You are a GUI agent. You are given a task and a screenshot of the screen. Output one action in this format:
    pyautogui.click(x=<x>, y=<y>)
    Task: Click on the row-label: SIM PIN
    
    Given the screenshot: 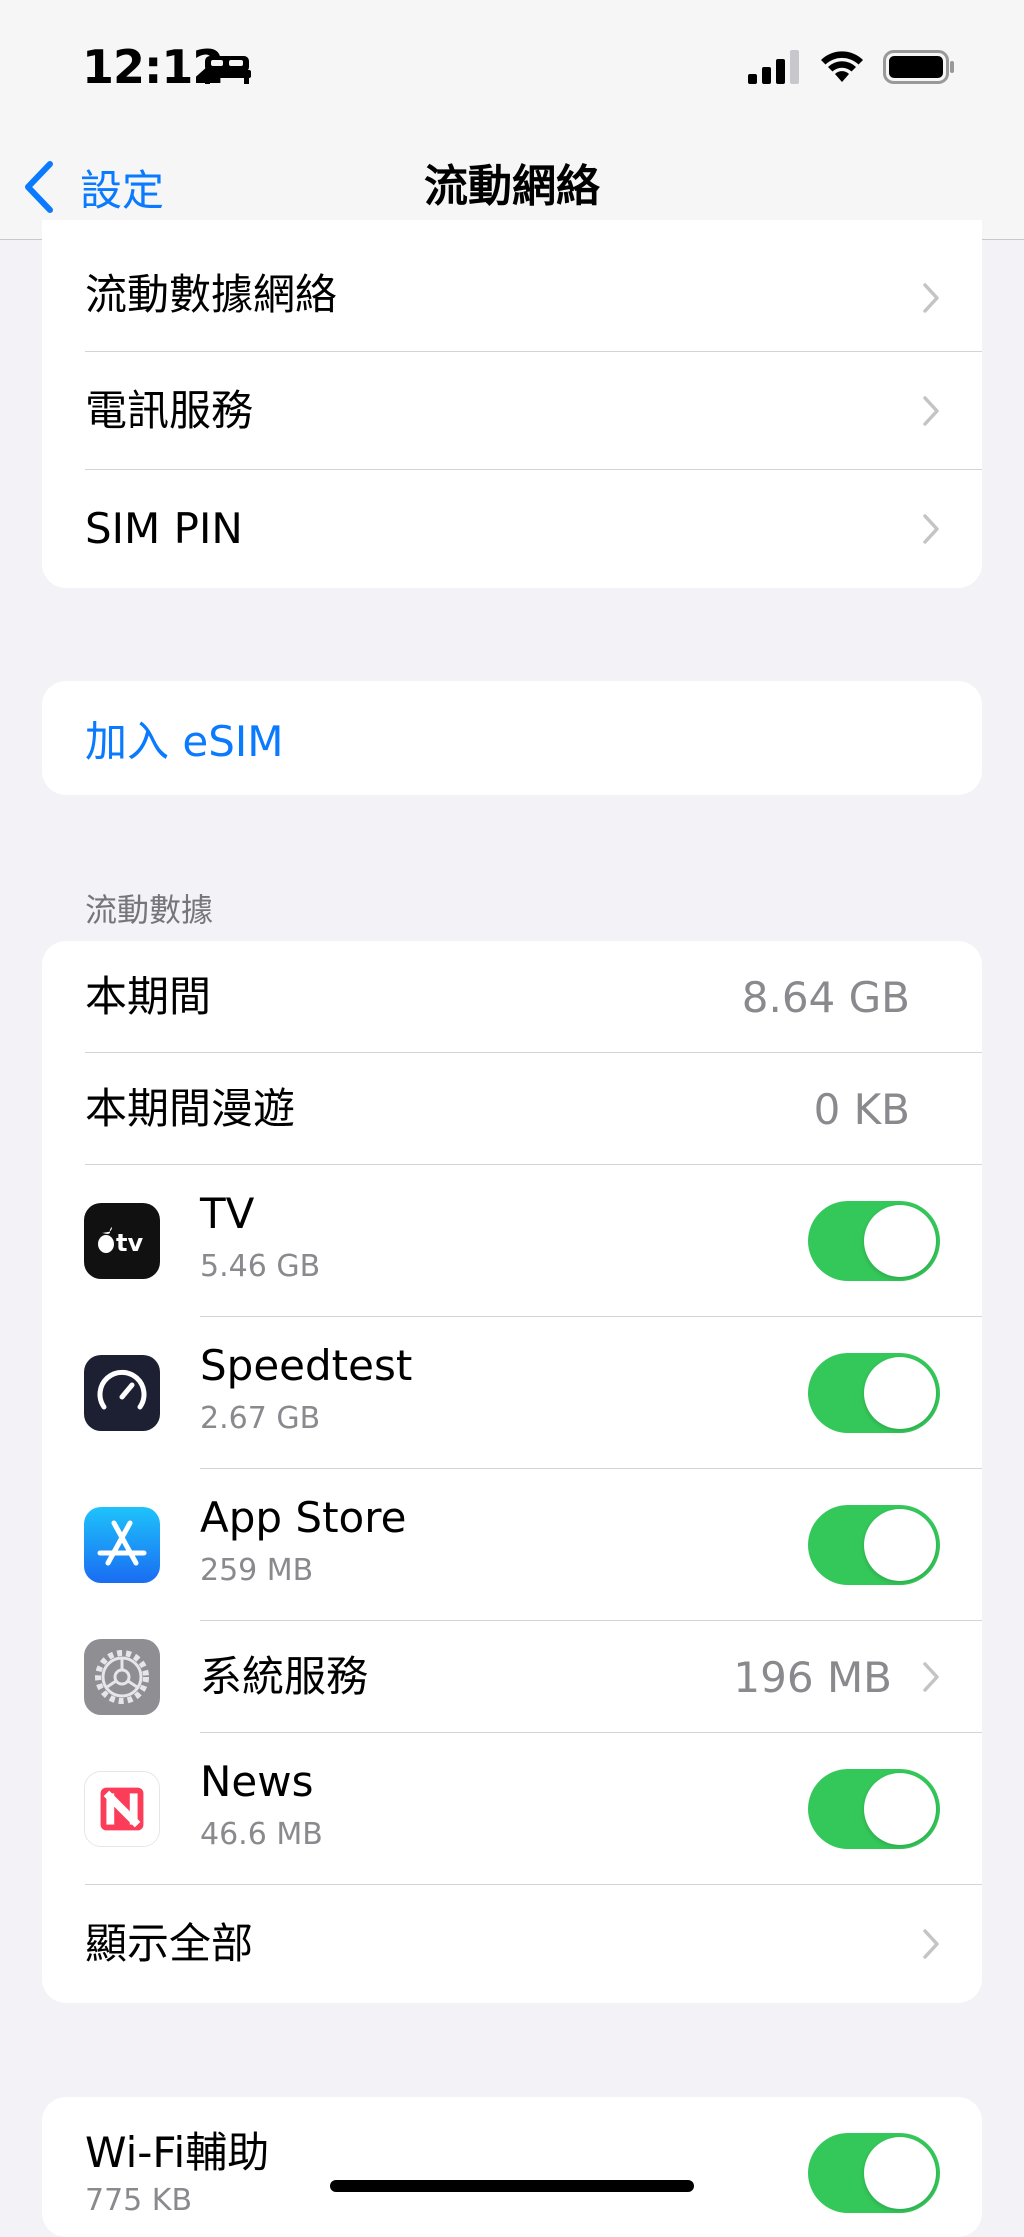 What is the action you would take?
    pyautogui.click(x=164, y=528)
    